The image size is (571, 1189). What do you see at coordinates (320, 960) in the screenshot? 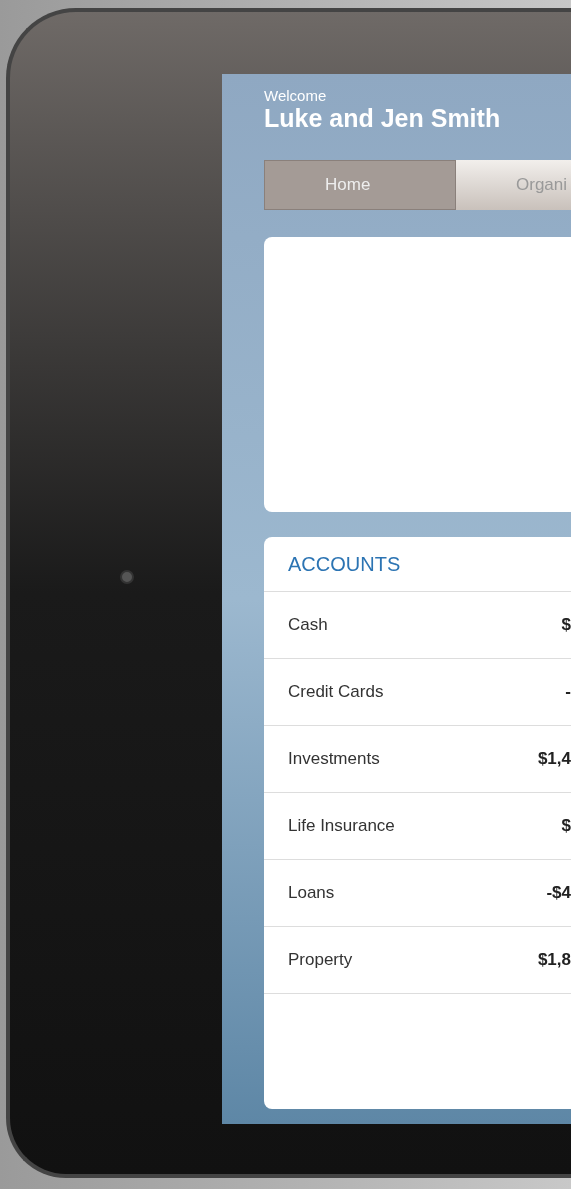
I see `account-name: Property` at bounding box center [320, 960].